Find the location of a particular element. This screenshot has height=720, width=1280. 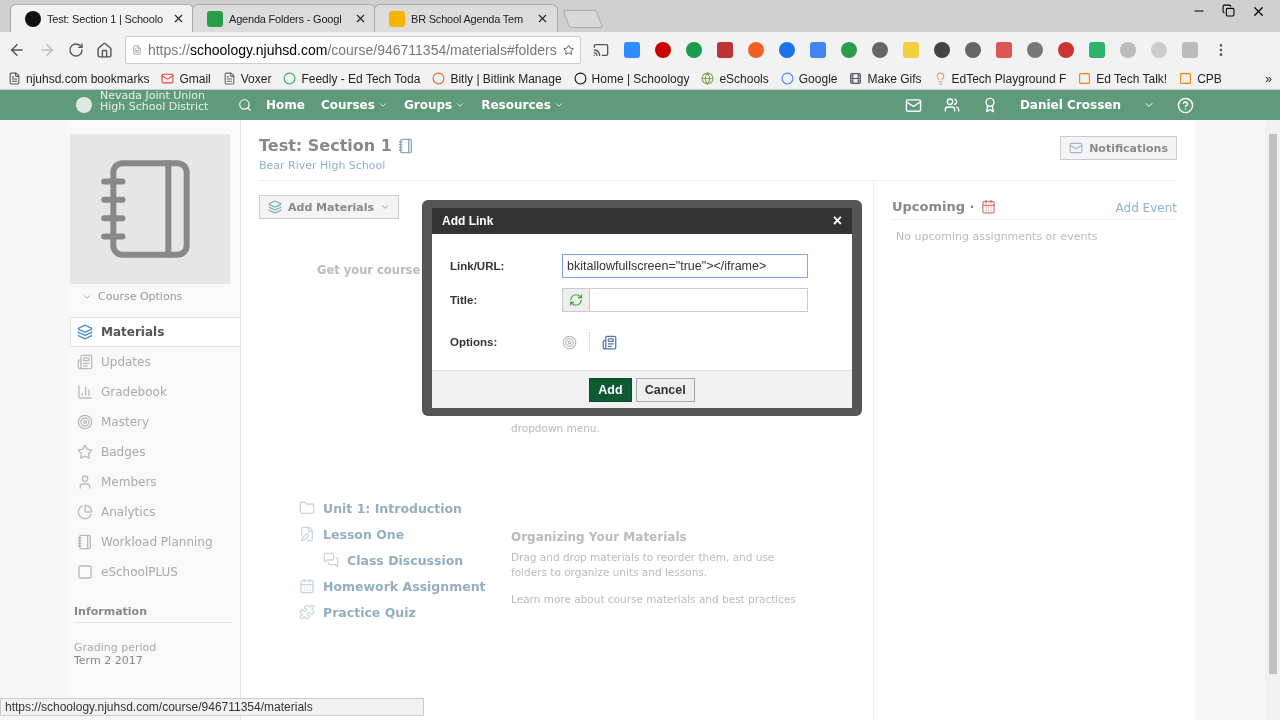

scrollbar-thumb is located at coordinates (1272, 404).